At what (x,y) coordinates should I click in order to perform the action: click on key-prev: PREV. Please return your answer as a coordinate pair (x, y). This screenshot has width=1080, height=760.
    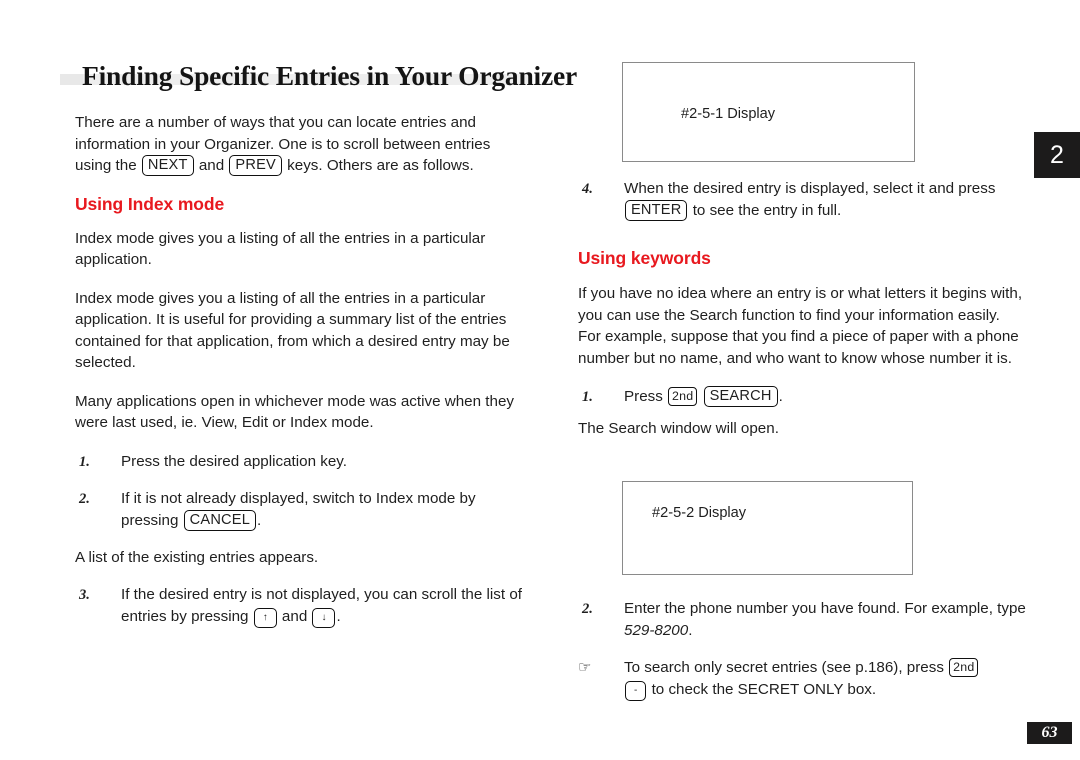
    Looking at the image, I should click on (255, 165).